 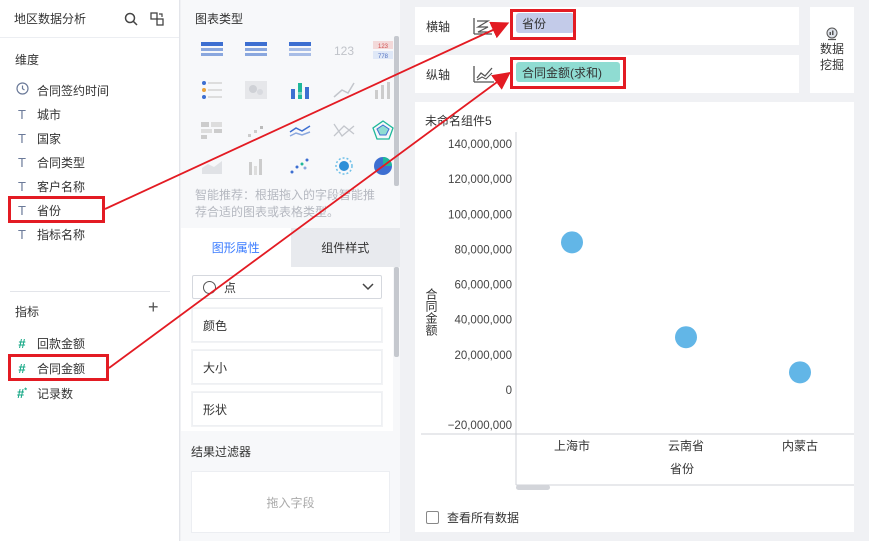 I want to click on x-axis-title: 省份, so click(x=682, y=469).